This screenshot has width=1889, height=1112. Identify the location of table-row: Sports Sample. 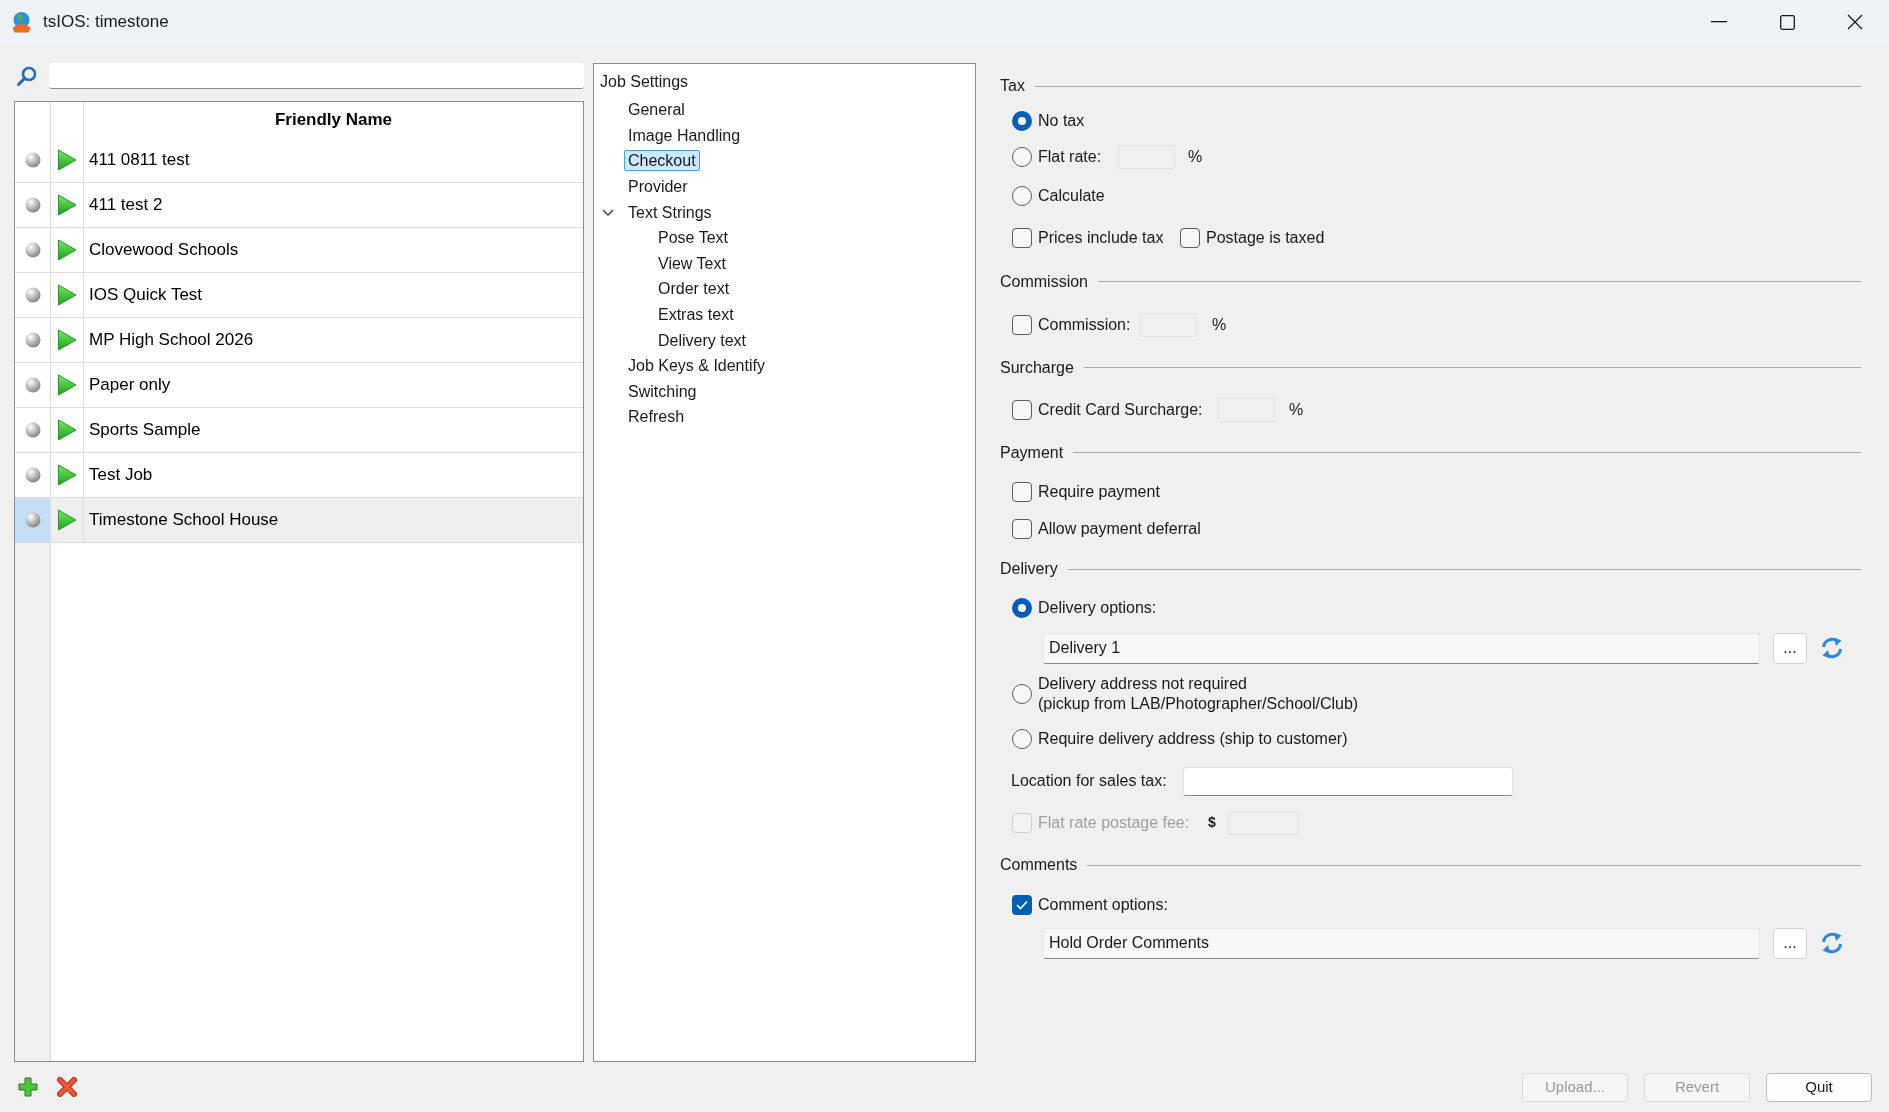
(299, 430).